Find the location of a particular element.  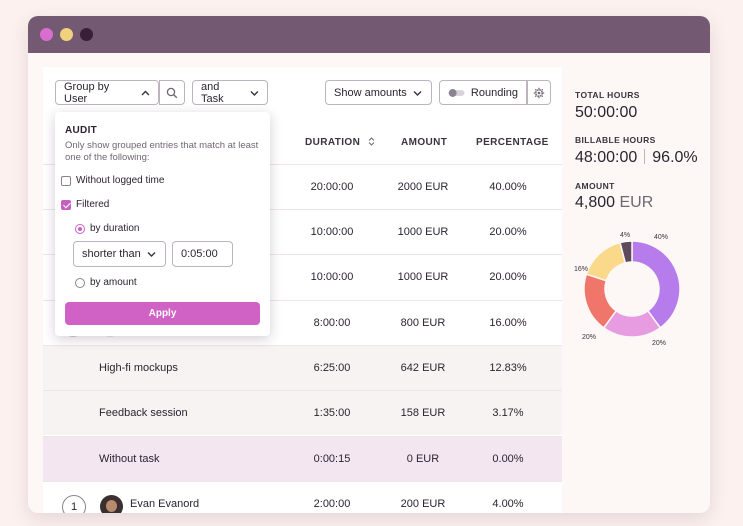

table-row: High-fi mockups 6:25:00 642 EUR 12.83% is located at coordinates (302, 367).